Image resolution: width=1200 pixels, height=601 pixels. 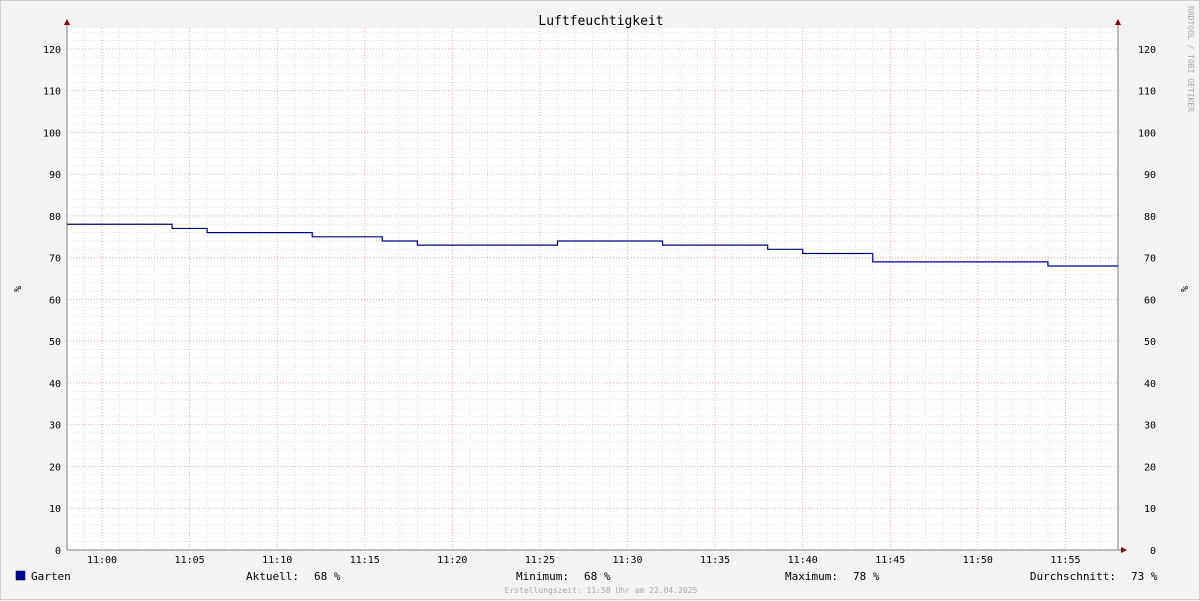 What do you see at coordinates (1118, 22) in the screenshot?
I see `y-axis-arrow-right` at bounding box center [1118, 22].